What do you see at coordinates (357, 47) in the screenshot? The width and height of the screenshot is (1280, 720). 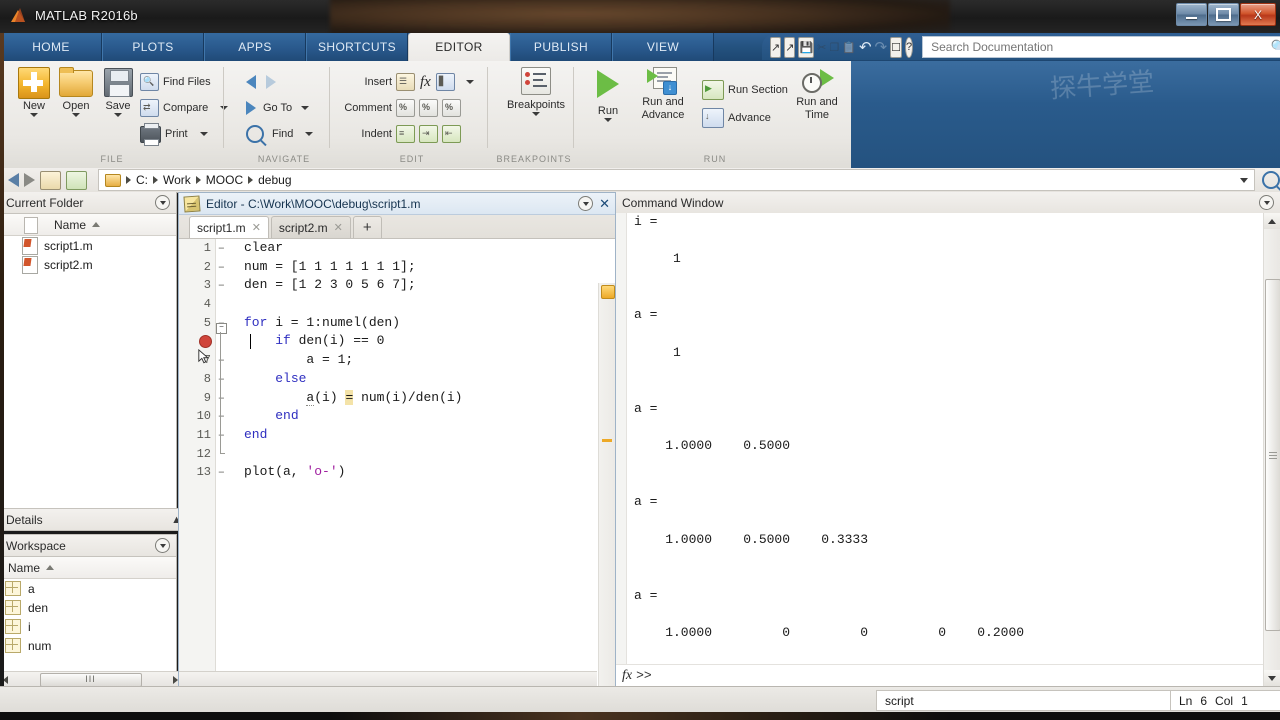 I see `tab-shortcuts: SHORTCUTS` at bounding box center [357, 47].